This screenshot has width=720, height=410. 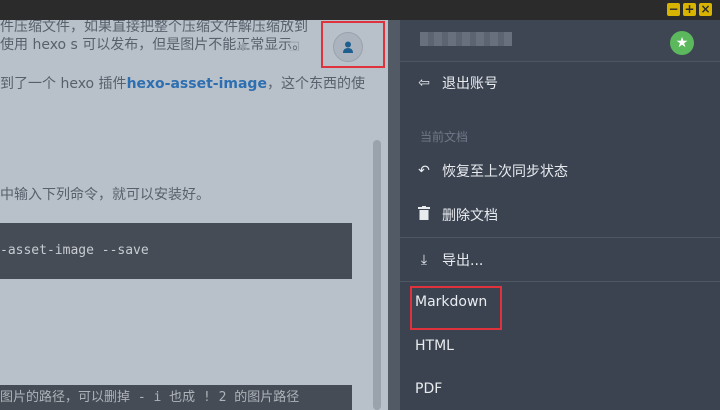 What do you see at coordinates (424, 83) in the screenshot?
I see `logout-icon: ⇦` at bounding box center [424, 83].